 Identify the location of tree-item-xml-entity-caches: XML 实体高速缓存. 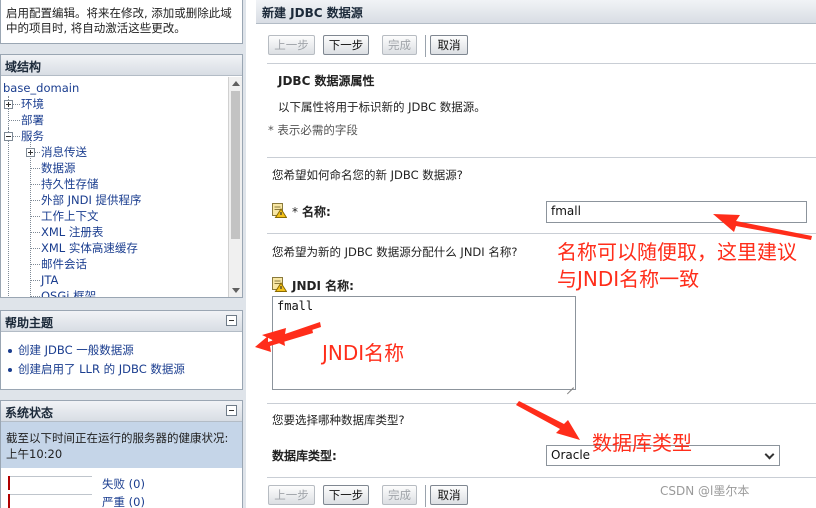
(114, 248).